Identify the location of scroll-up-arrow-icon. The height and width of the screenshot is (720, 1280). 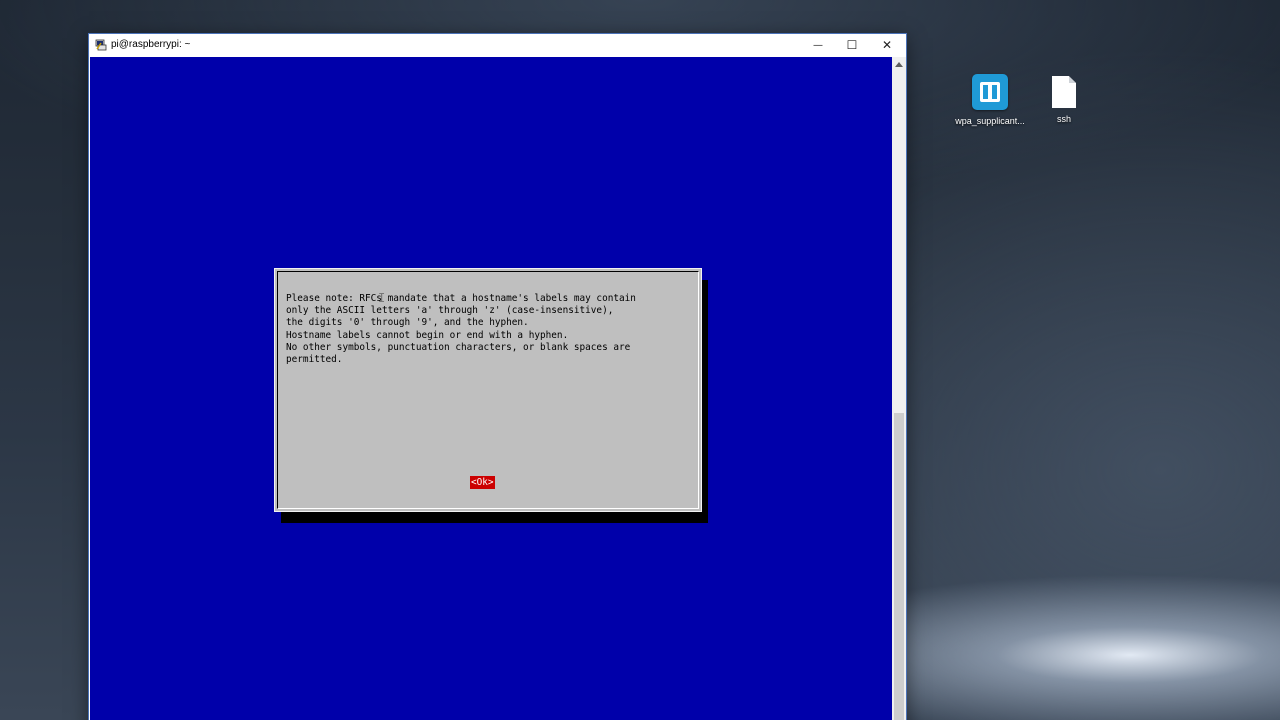
(899, 64).